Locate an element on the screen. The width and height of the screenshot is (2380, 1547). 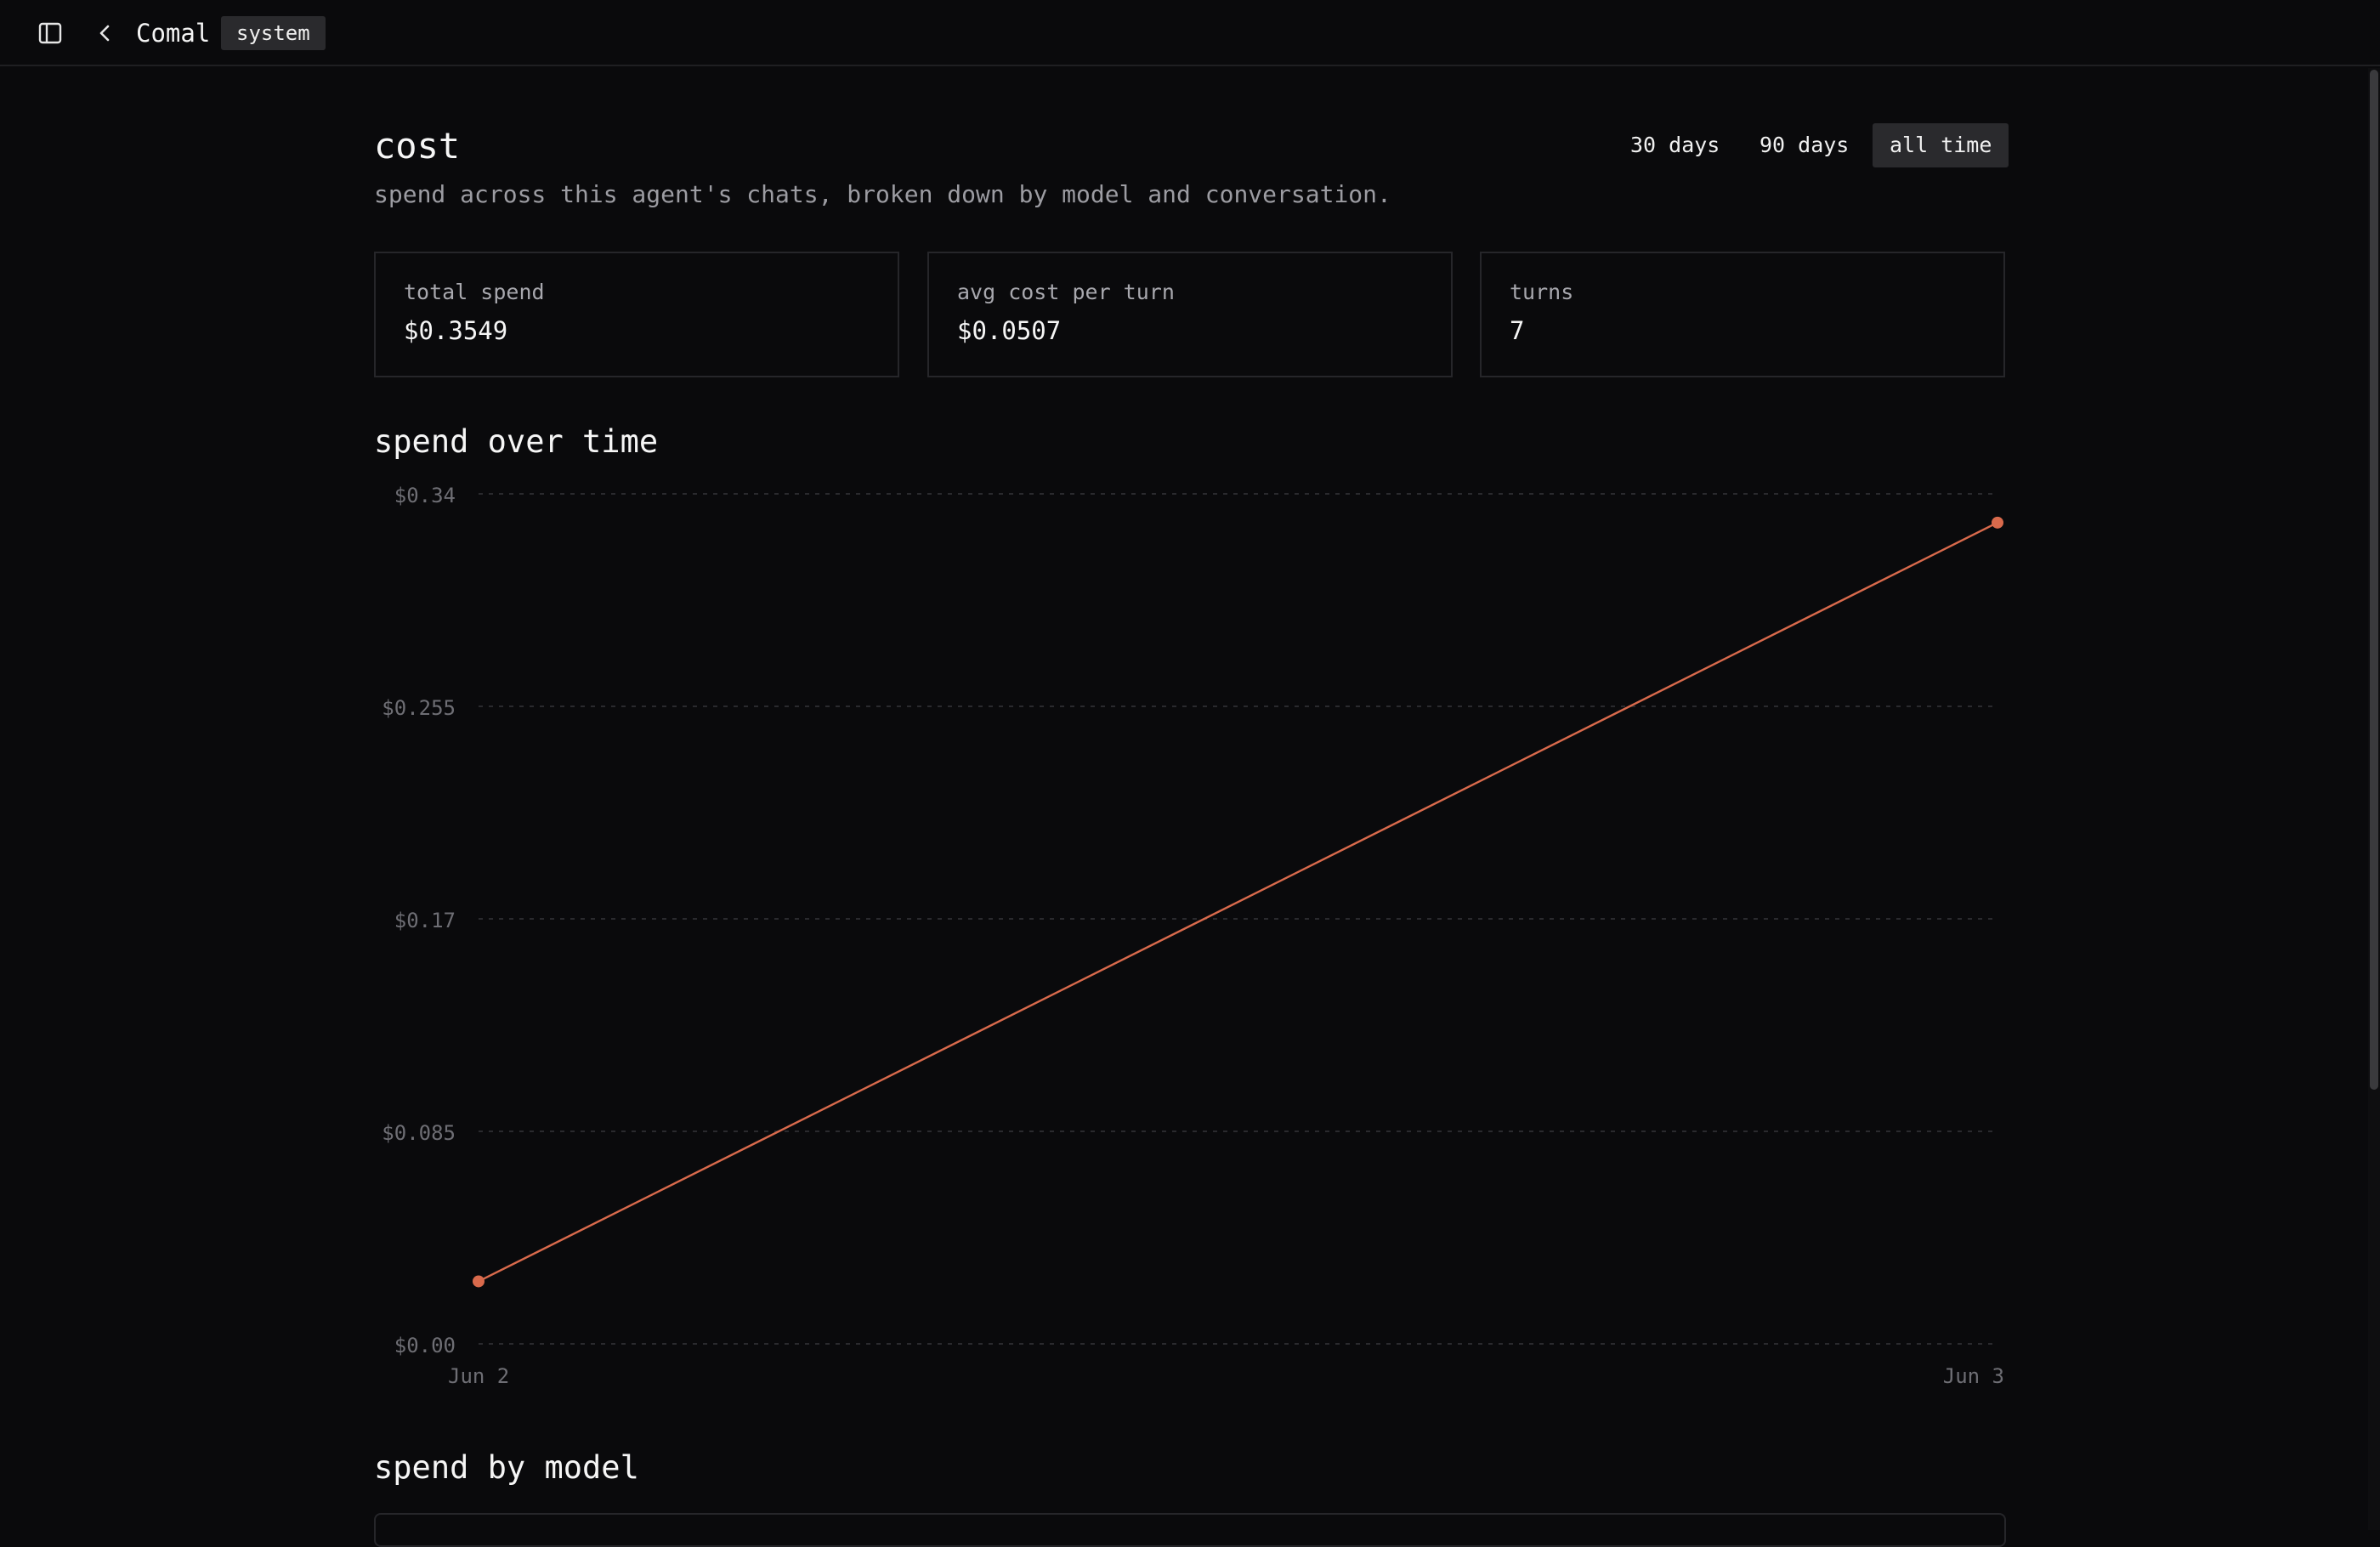
y-tick-label: $0.34 is located at coordinates (425, 496).